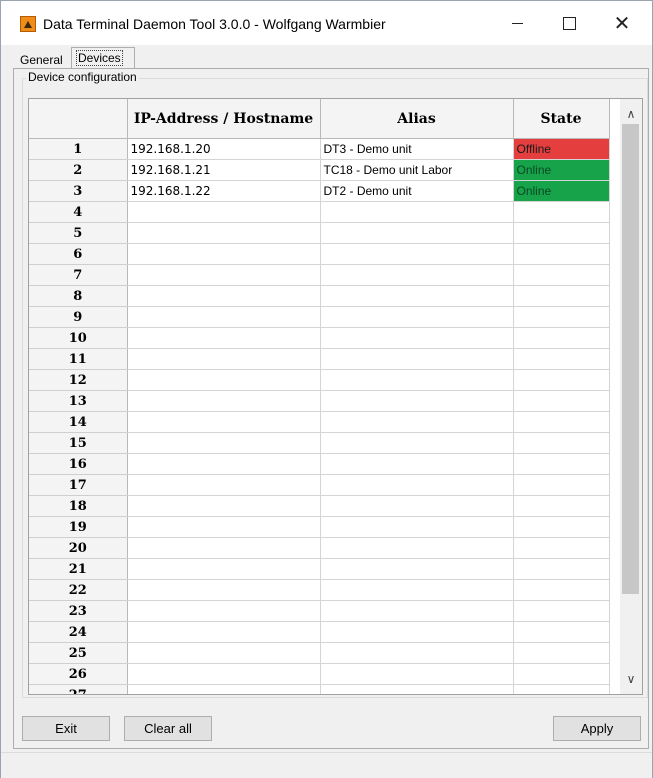  I want to click on row-number: 4, so click(78, 212).